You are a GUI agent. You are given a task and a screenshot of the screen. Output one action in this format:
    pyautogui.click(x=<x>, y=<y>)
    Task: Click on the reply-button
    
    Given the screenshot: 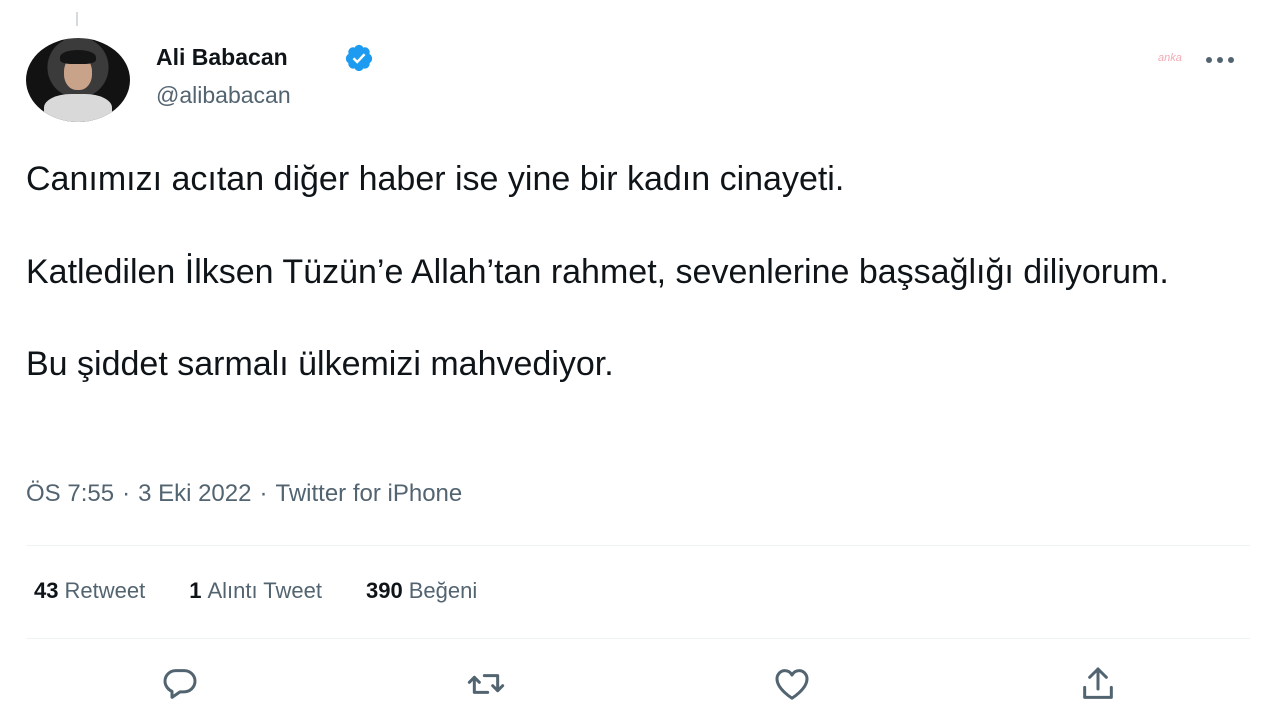 What is the action you would take?
    pyautogui.click(x=180, y=684)
    